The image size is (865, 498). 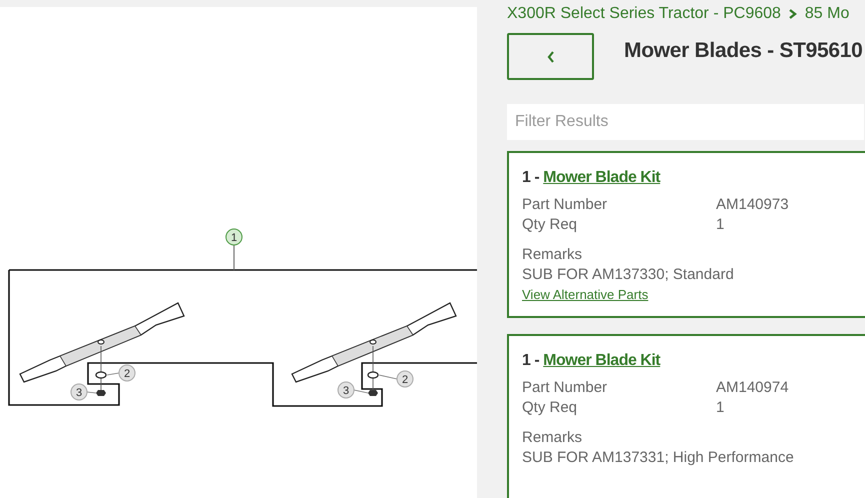 I want to click on alternative-parts-link: View Alternative Parts, so click(x=693, y=294).